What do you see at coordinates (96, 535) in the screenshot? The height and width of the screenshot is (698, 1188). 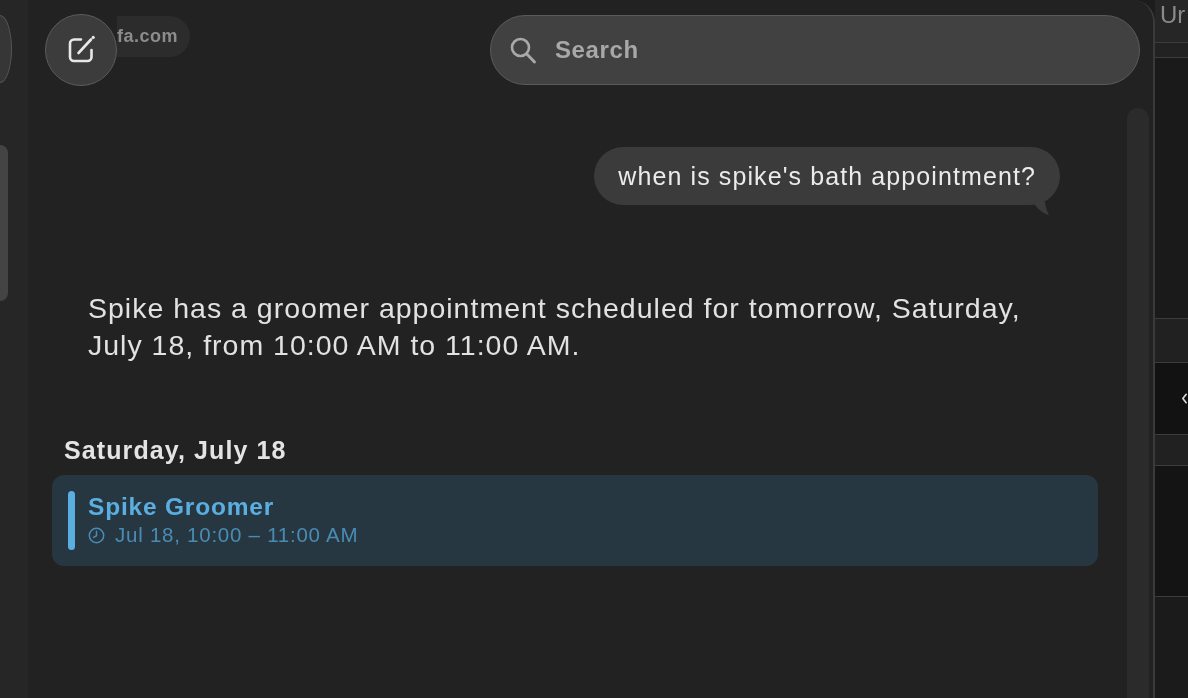 I see `clock-icon` at bounding box center [96, 535].